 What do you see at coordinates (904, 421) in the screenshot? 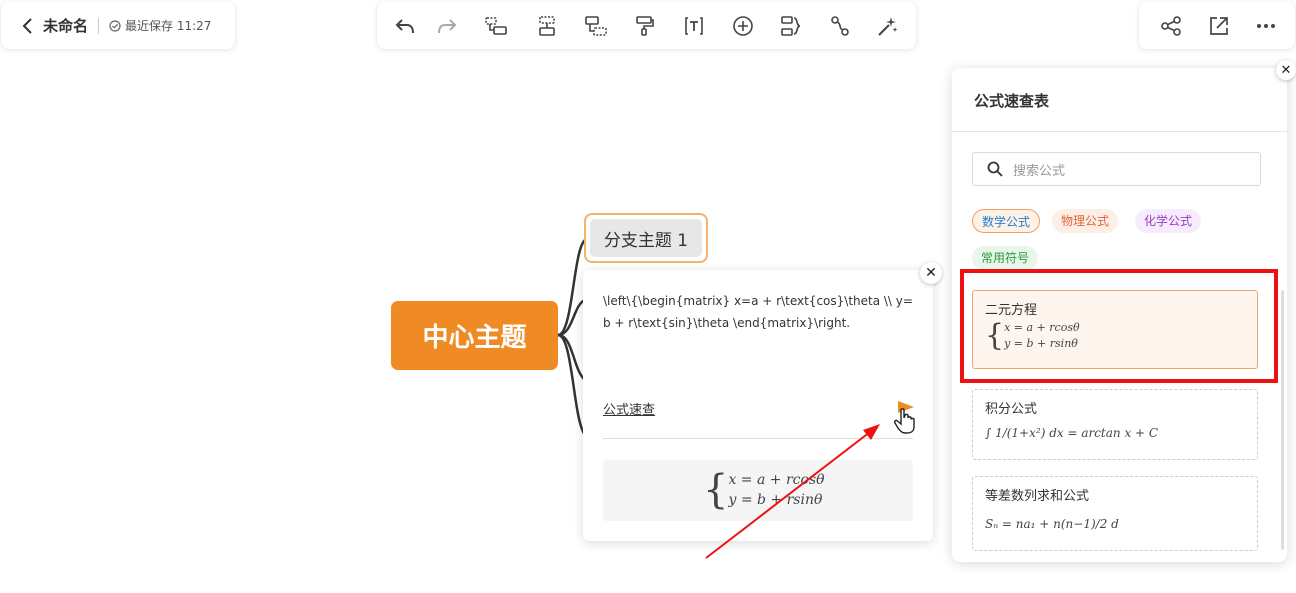
I see `hand-cursor-icon` at bounding box center [904, 421].